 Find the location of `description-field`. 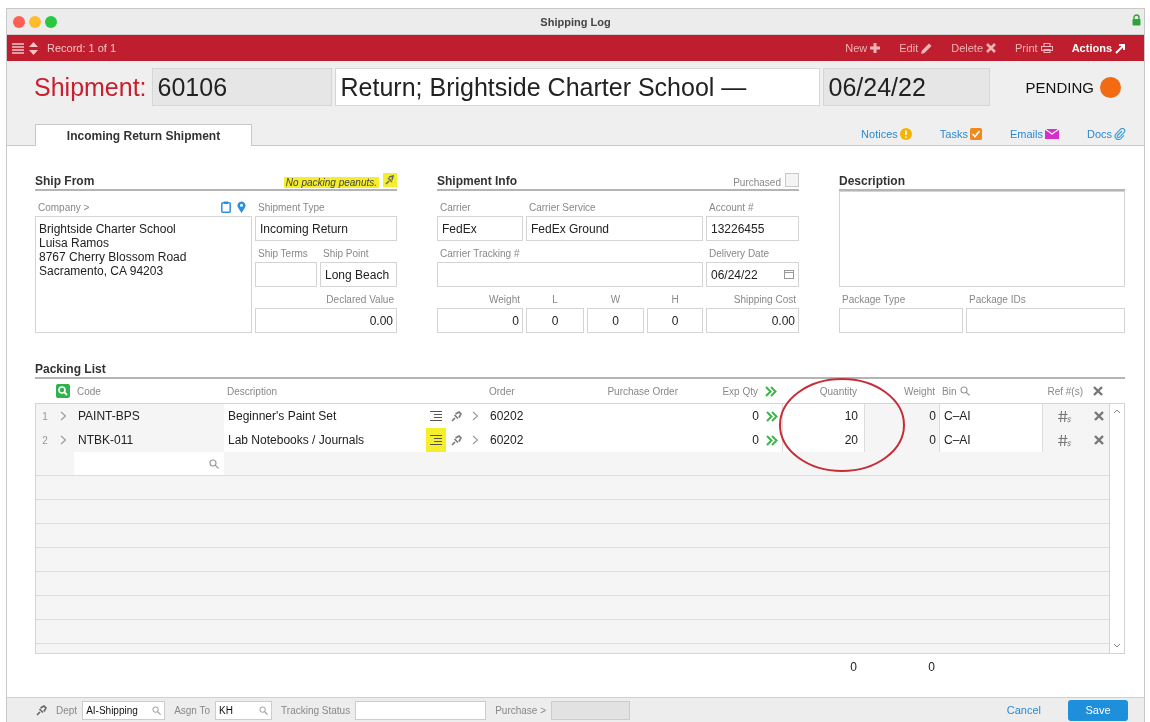

description-field is located at coordinates (982, 239).